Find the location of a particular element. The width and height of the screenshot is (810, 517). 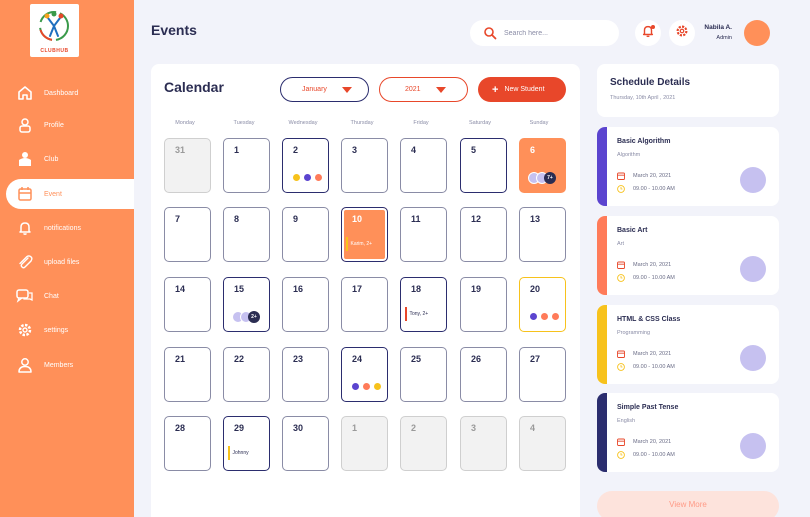

day-number: 21 is located at coordinates (180, 359).